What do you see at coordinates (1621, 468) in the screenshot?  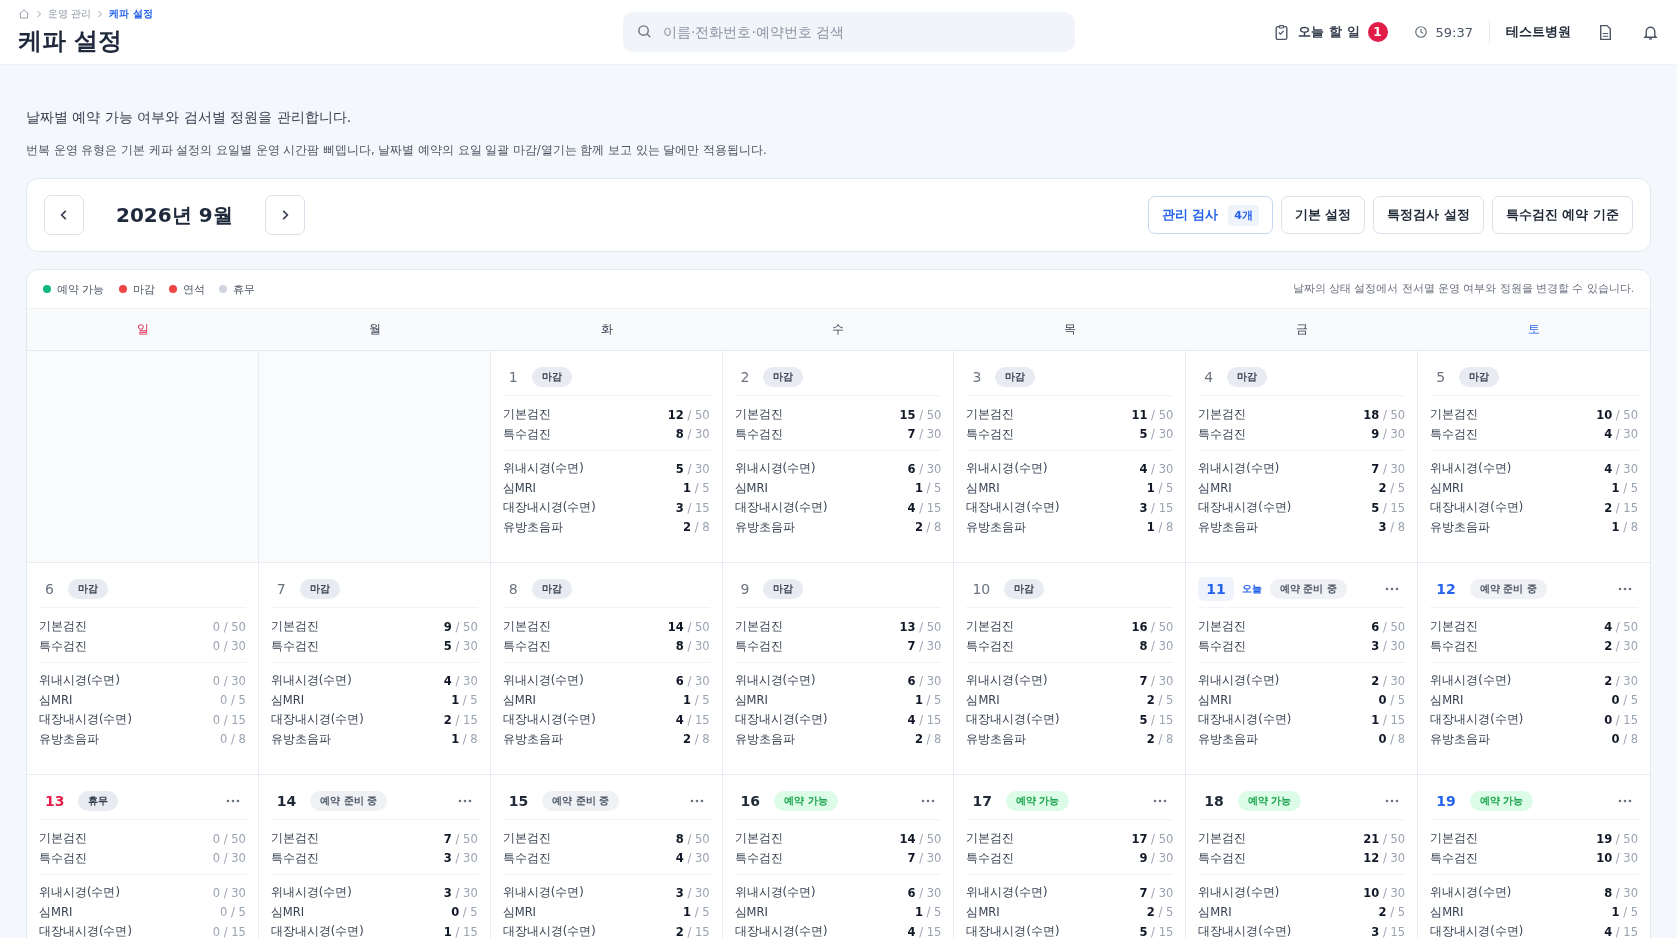 I see `capacity-value: 4 / 30` at bounding box center [1621, 468].